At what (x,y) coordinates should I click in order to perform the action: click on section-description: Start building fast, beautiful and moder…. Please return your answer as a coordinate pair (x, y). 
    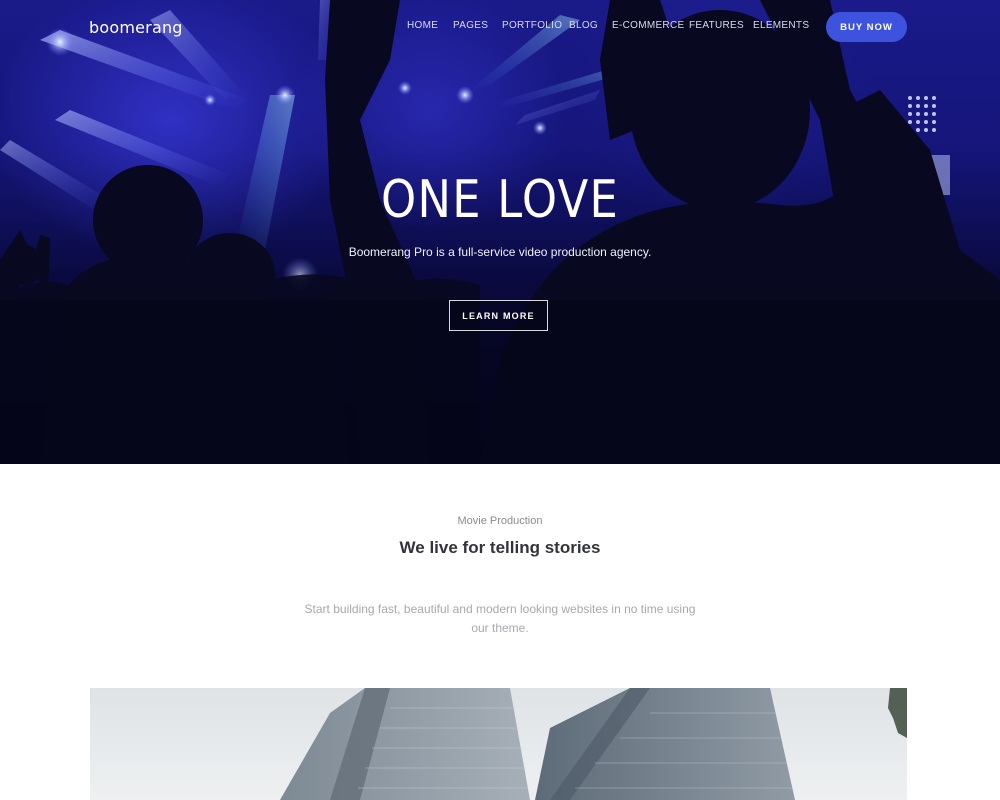
    Looking at the image, I should click on (500, 618).